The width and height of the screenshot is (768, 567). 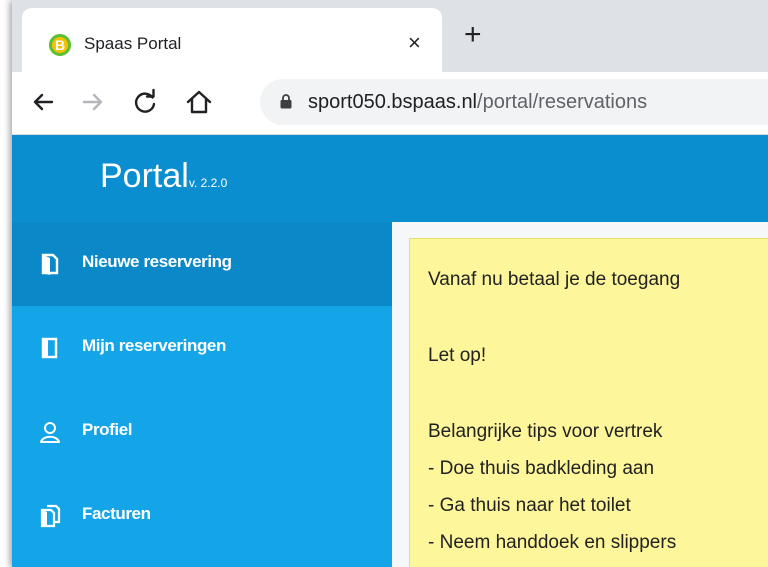 What do you see at coordinates (107, 429) in the screenshot?
I see `sidebar-item-label: Profiel` at bounding box center [107, 429].